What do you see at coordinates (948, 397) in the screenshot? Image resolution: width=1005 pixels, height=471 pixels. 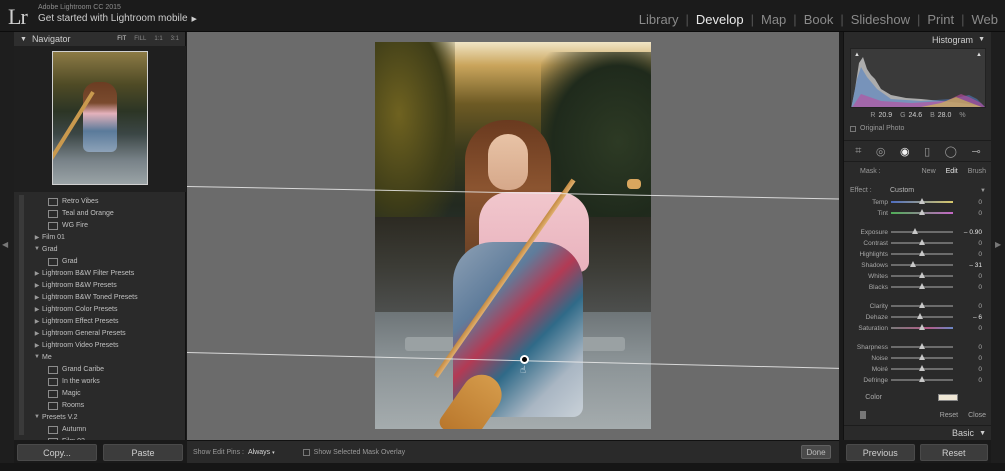 I see `color-swatch` at bounding box center [948, 397].